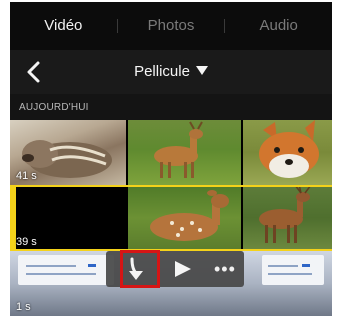 The width and height of the screenshot is (341, 316). Describe the element at coordinates (68, 152) in the screenshot. I see `boar-piglet-image: 41 s` at that location.